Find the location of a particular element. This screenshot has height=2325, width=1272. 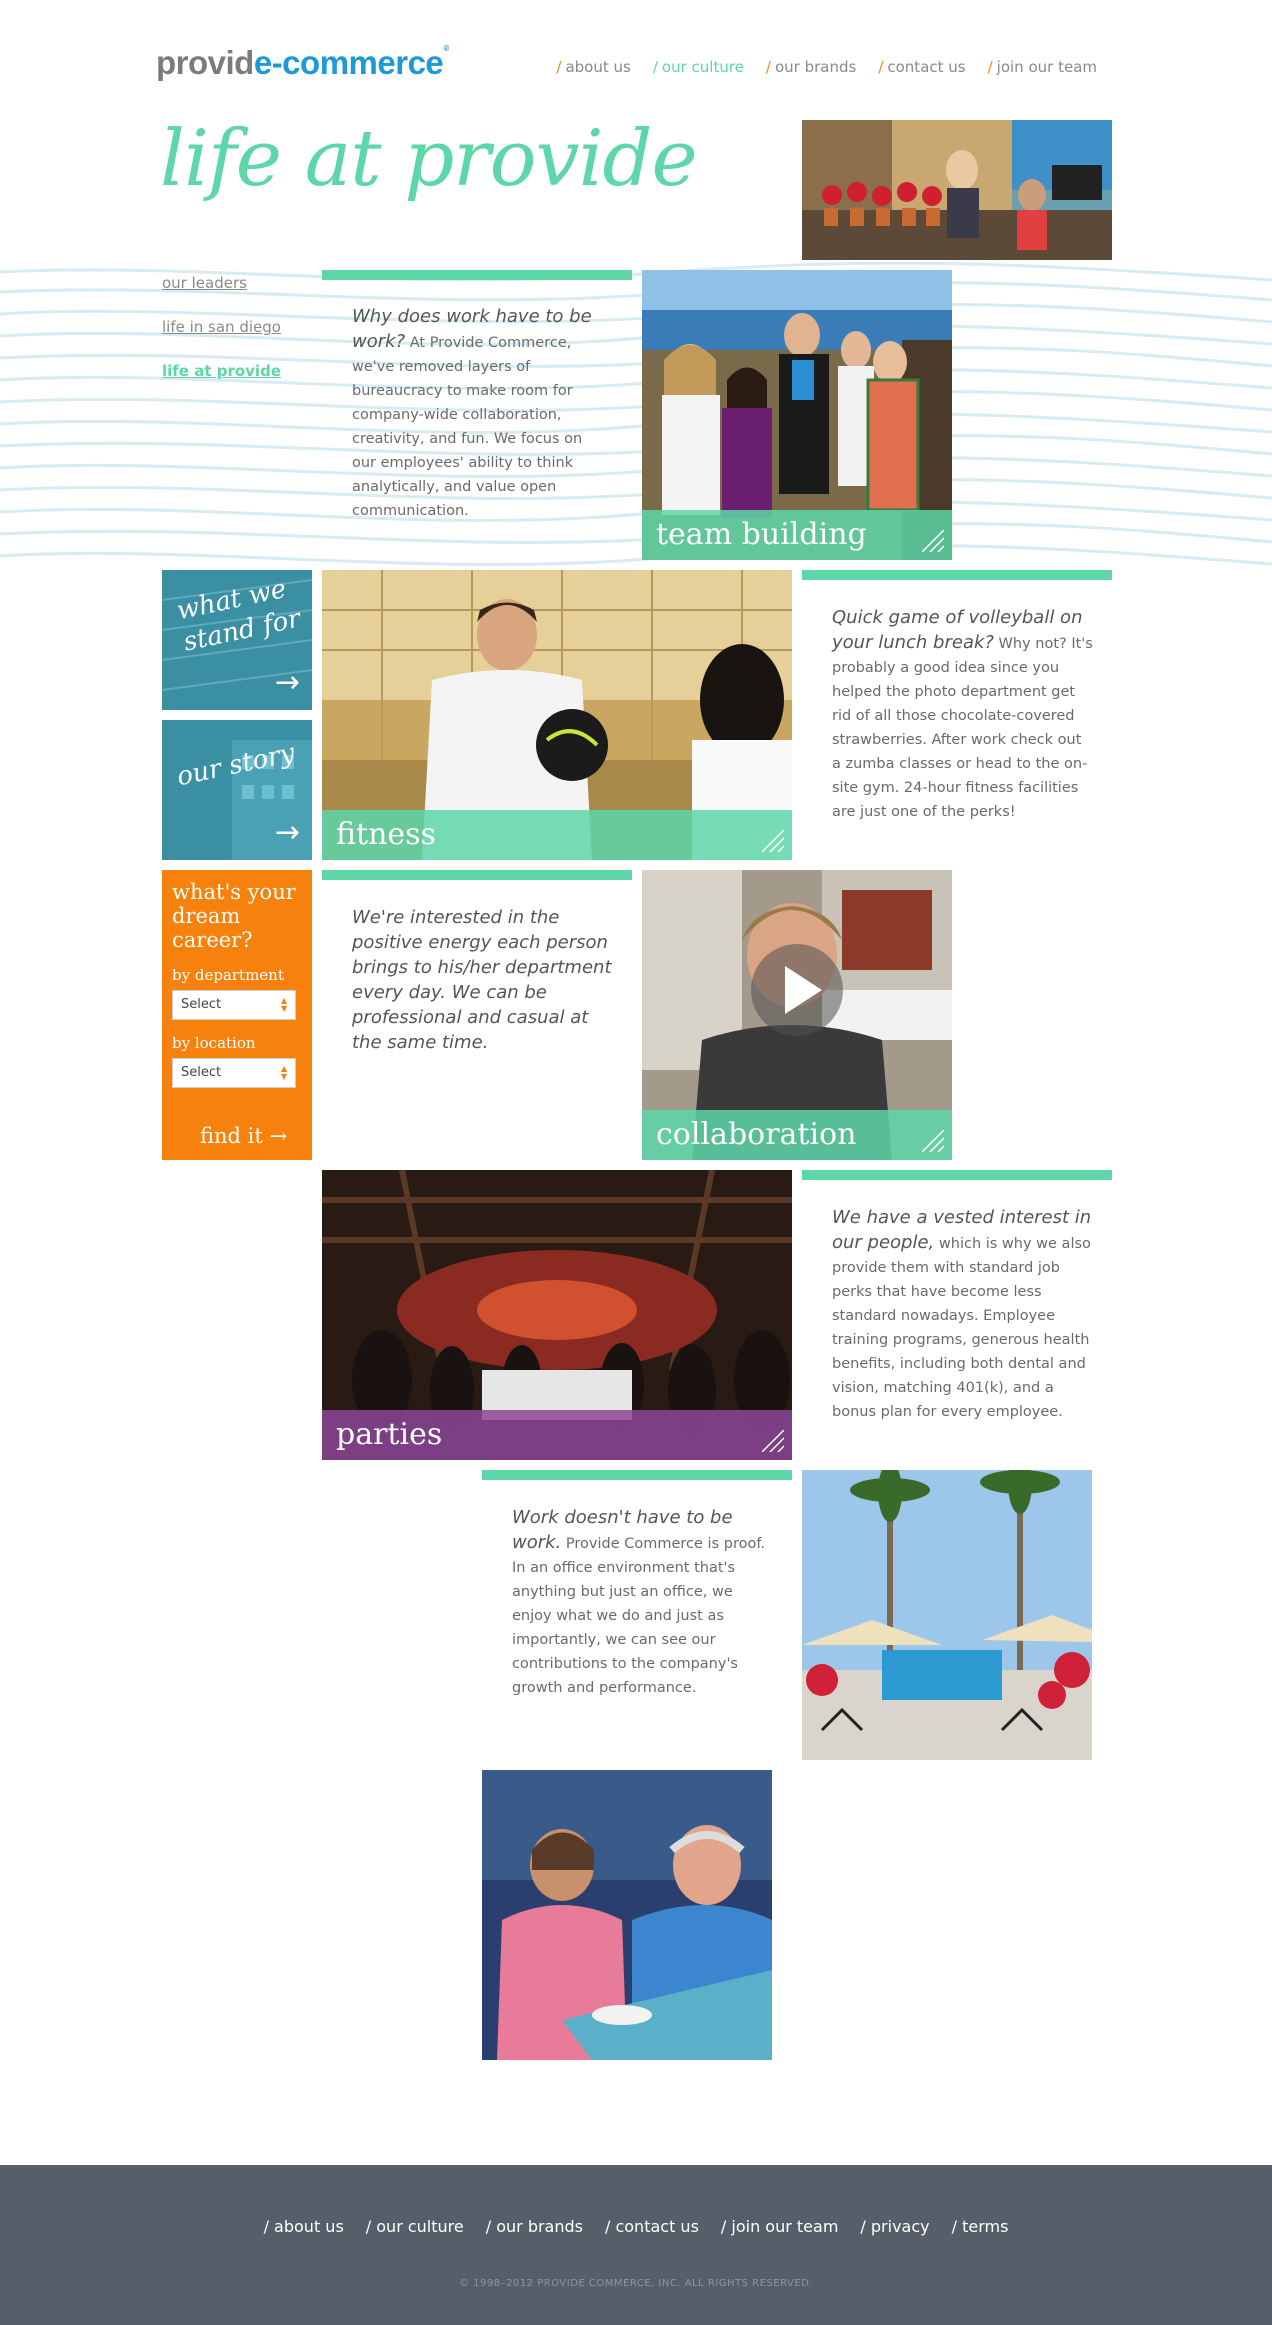

nav-join-our-team: / join our team is located at coordinates (1042, 67).